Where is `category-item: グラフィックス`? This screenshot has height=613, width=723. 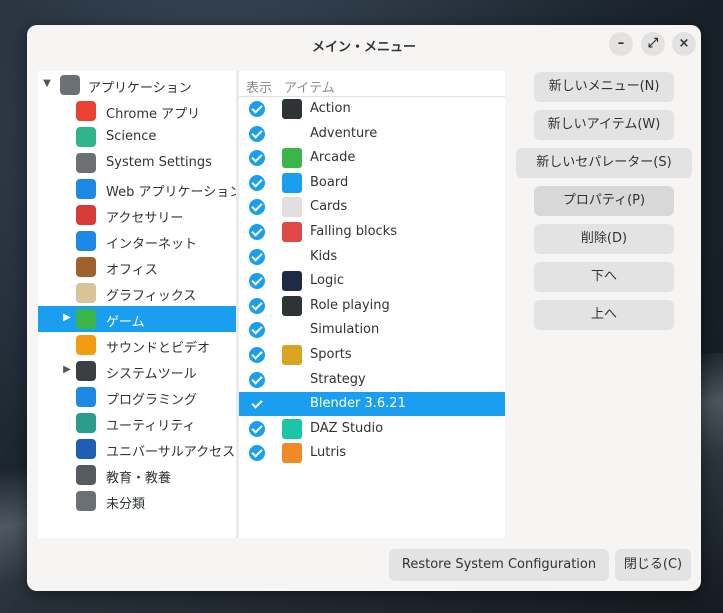 category-item: グラフィックス is located at coordinates (137, 293).